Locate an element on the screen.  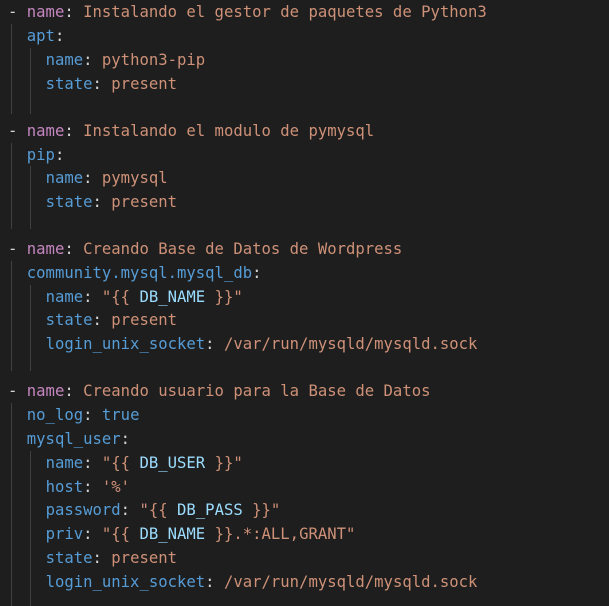
code-line: apt: is located at coordinates (36, 36).